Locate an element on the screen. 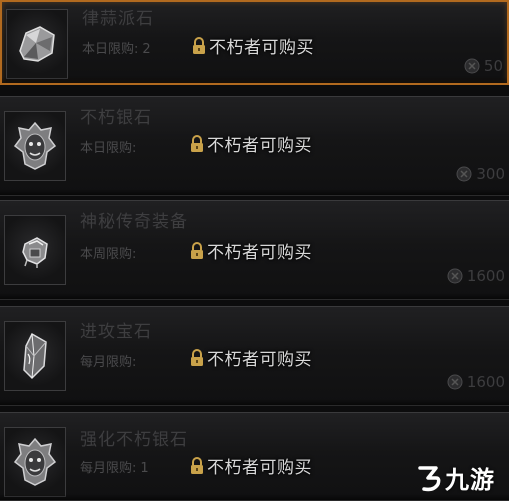  purchase-limit: 本日限购: is located at coordinates (110, 146).